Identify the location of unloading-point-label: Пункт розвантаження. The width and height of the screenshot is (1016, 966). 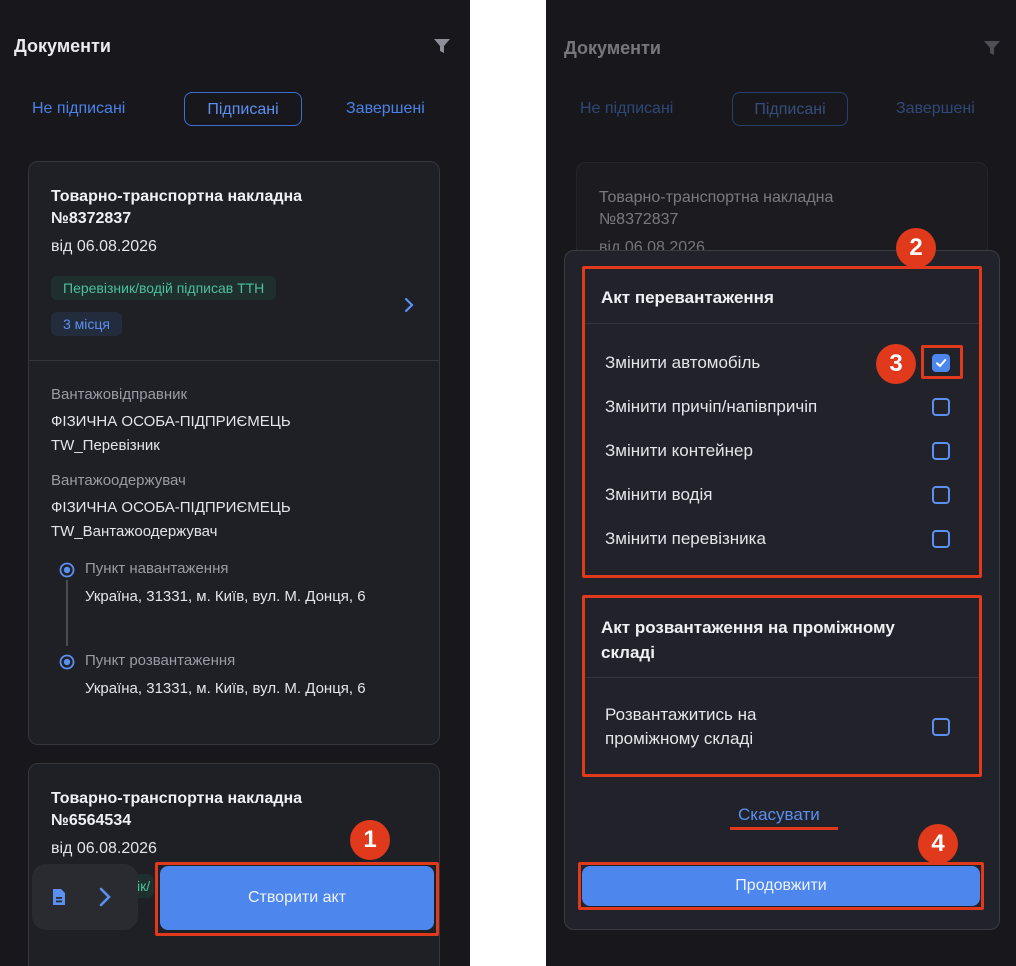
(160, 660).